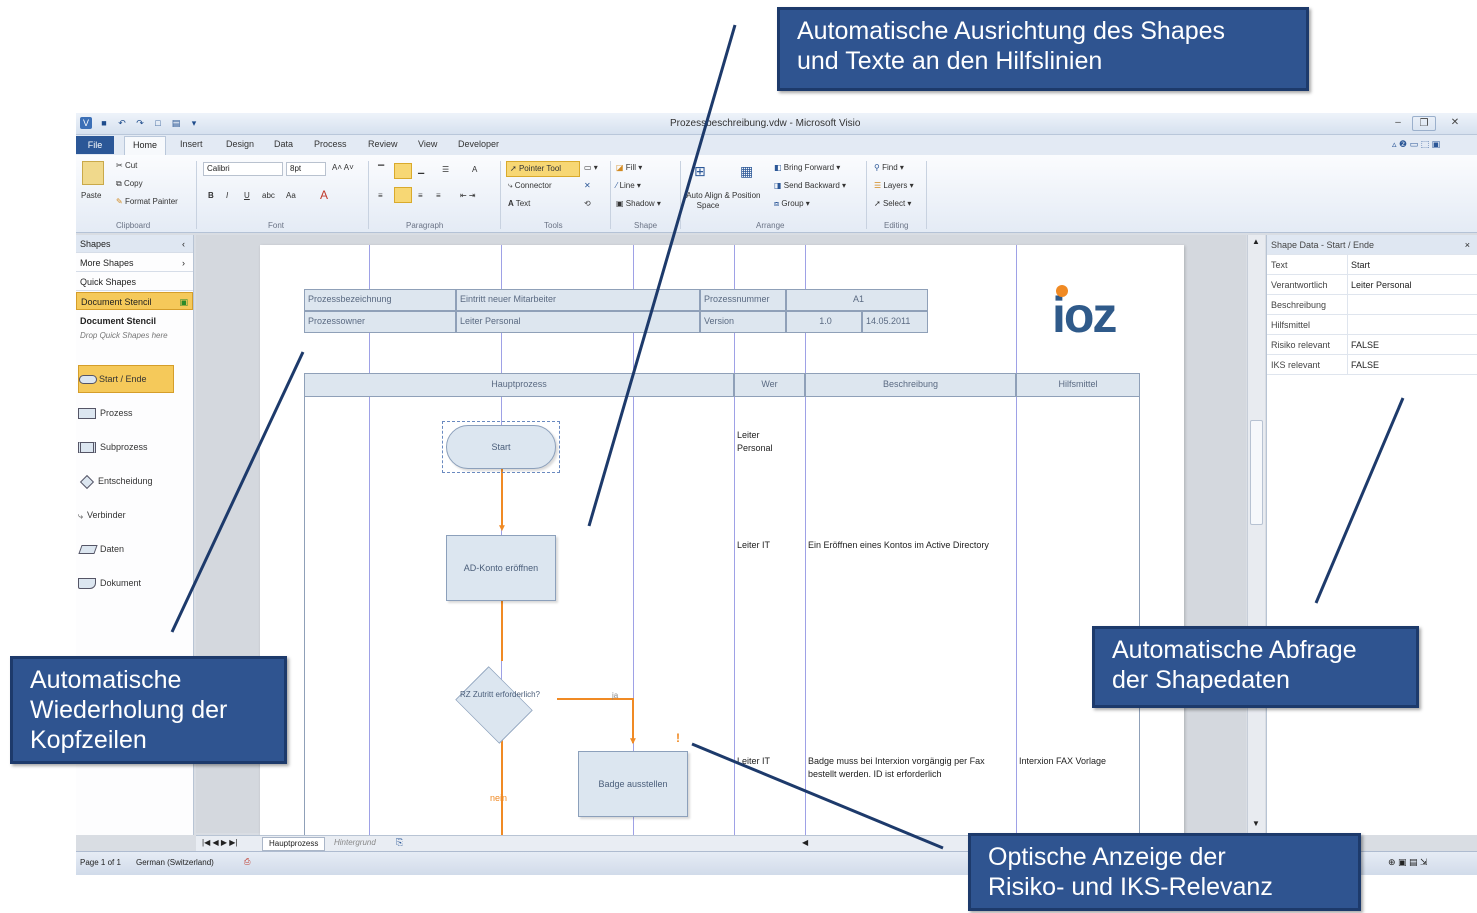 The height and width of the screenshot is (913, 1477). Describe the element at coordinates (421, 169) in the screenshot. I see `align-bottom-icon: ▁` at that location.